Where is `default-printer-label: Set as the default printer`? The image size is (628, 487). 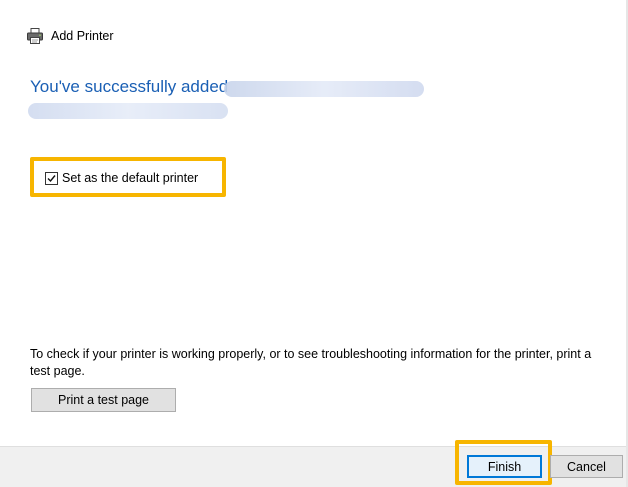
default-printer-label: Set as the default printer is located at coordinates (130, 178).